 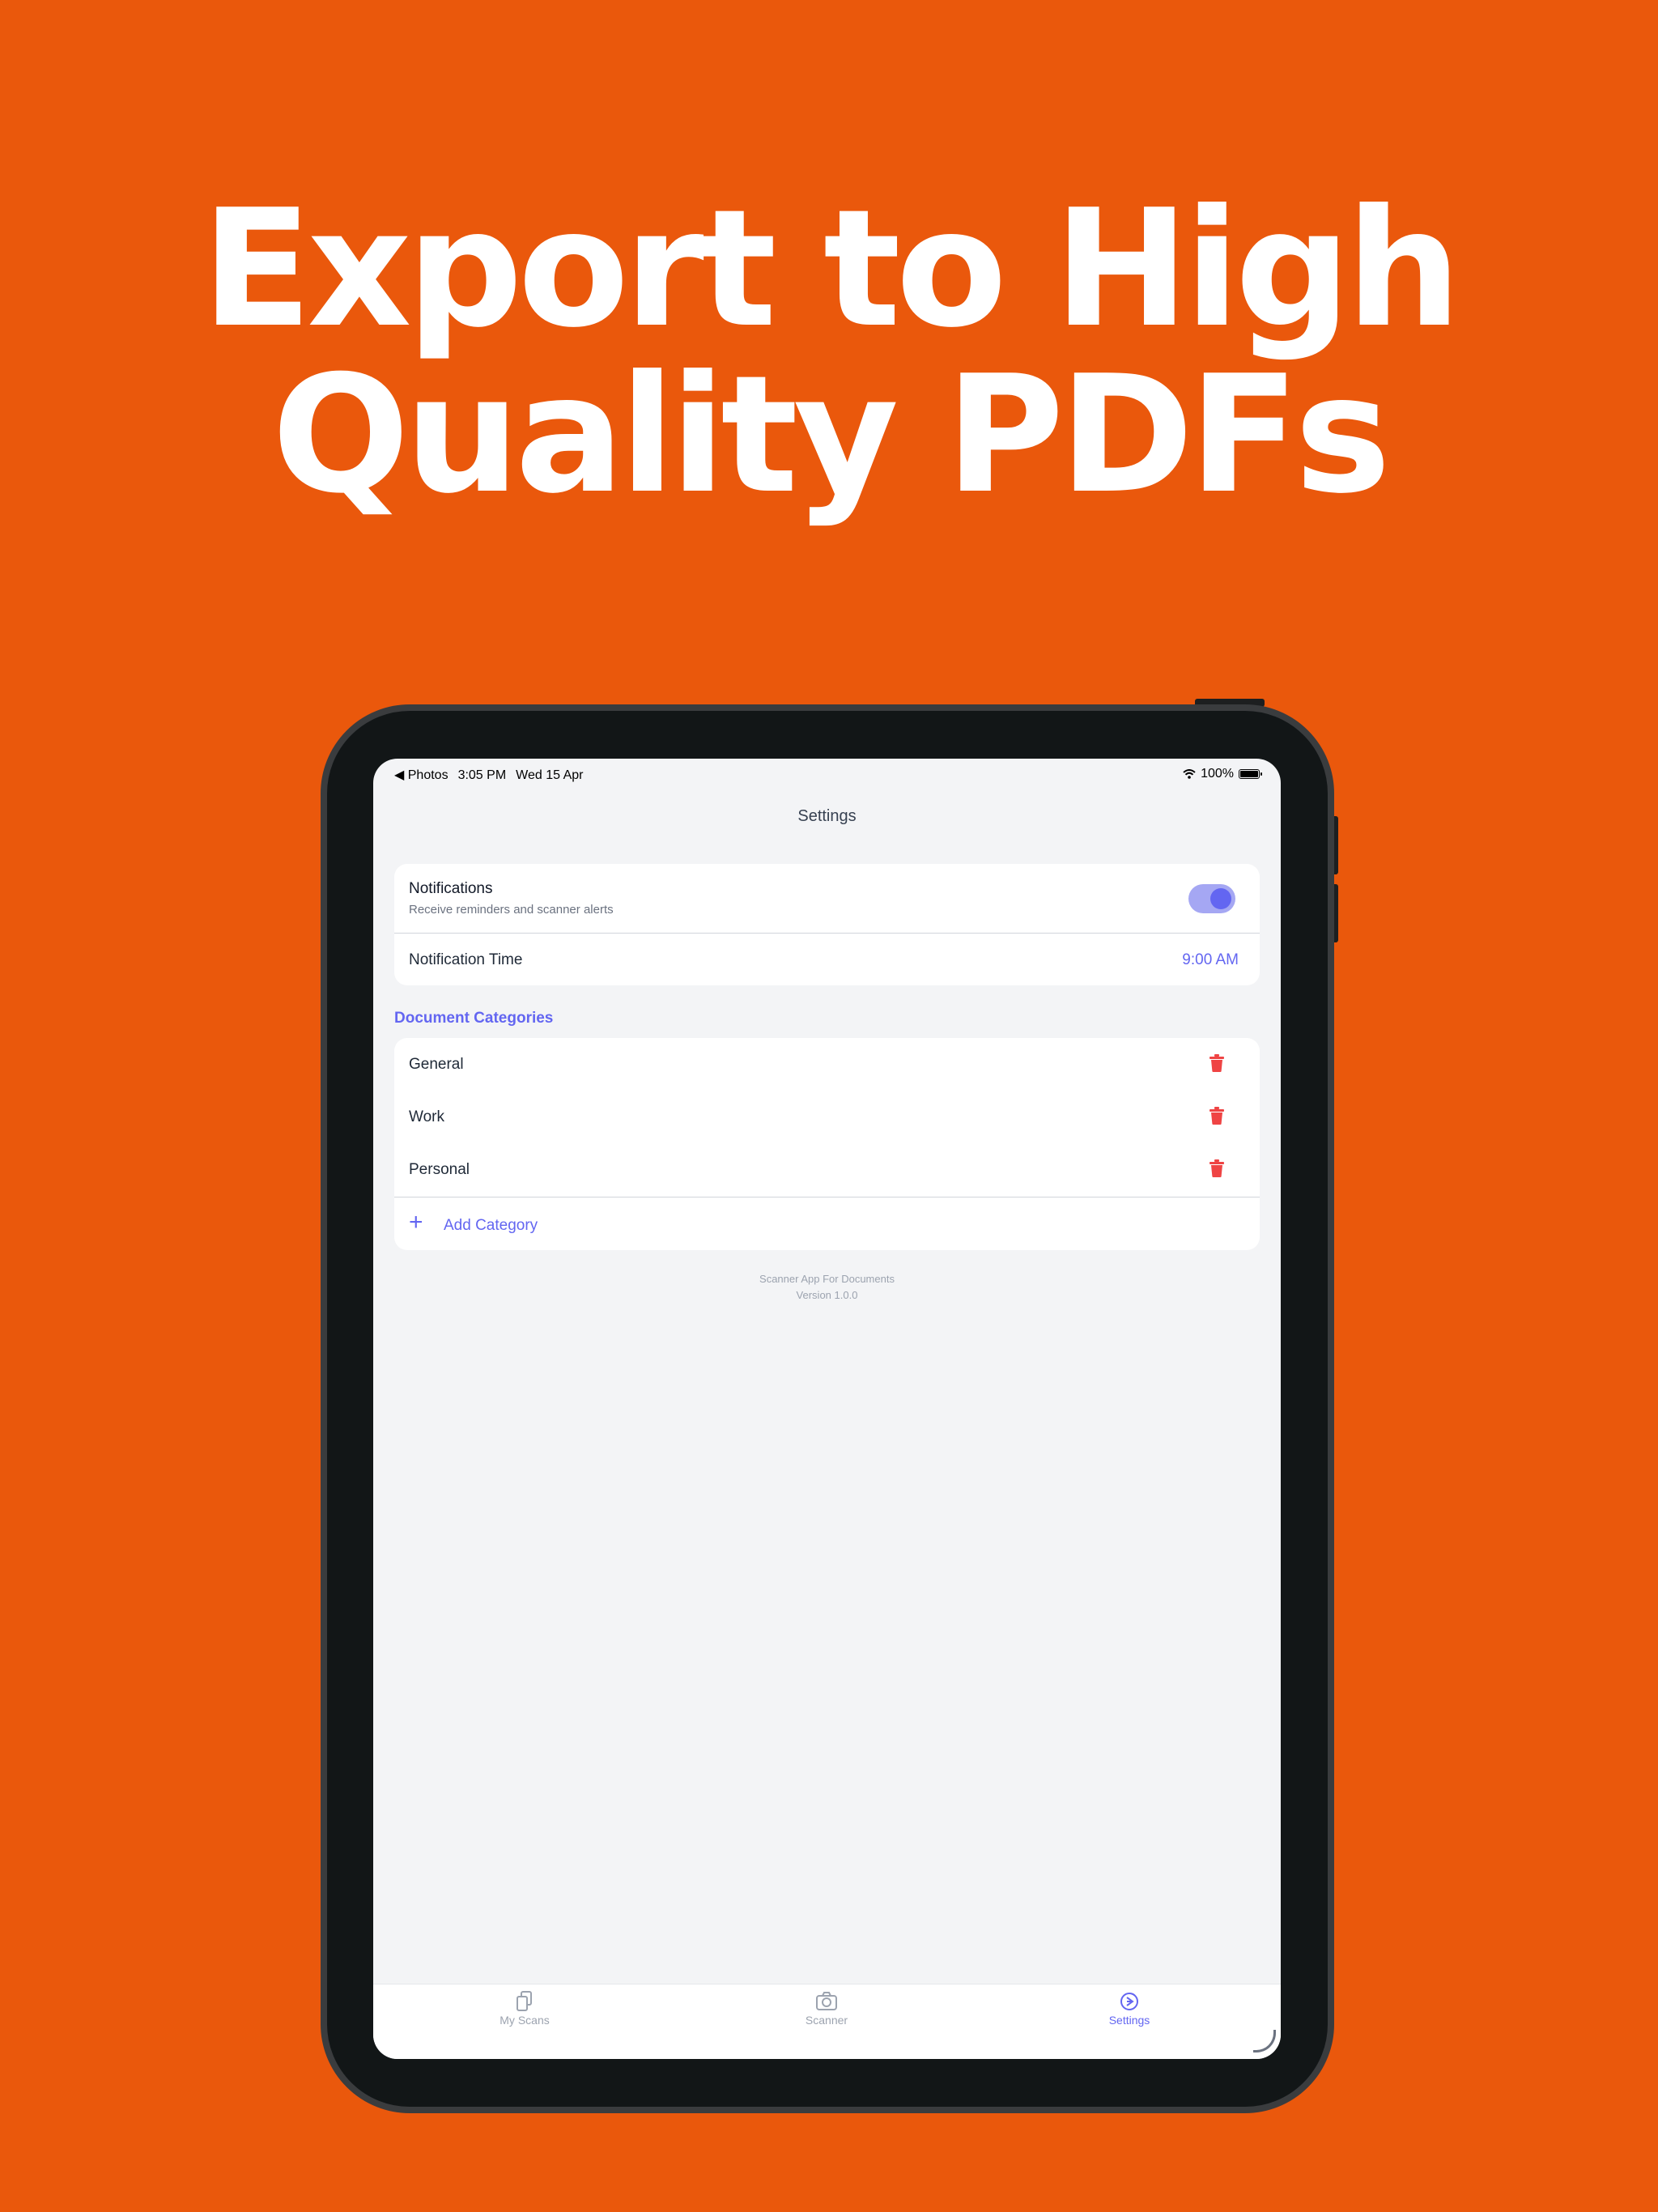 What do you see at coordinates (416, 1222) in the screenshot?
I see `plus-icon: +` at bounding box center [416, 1222].